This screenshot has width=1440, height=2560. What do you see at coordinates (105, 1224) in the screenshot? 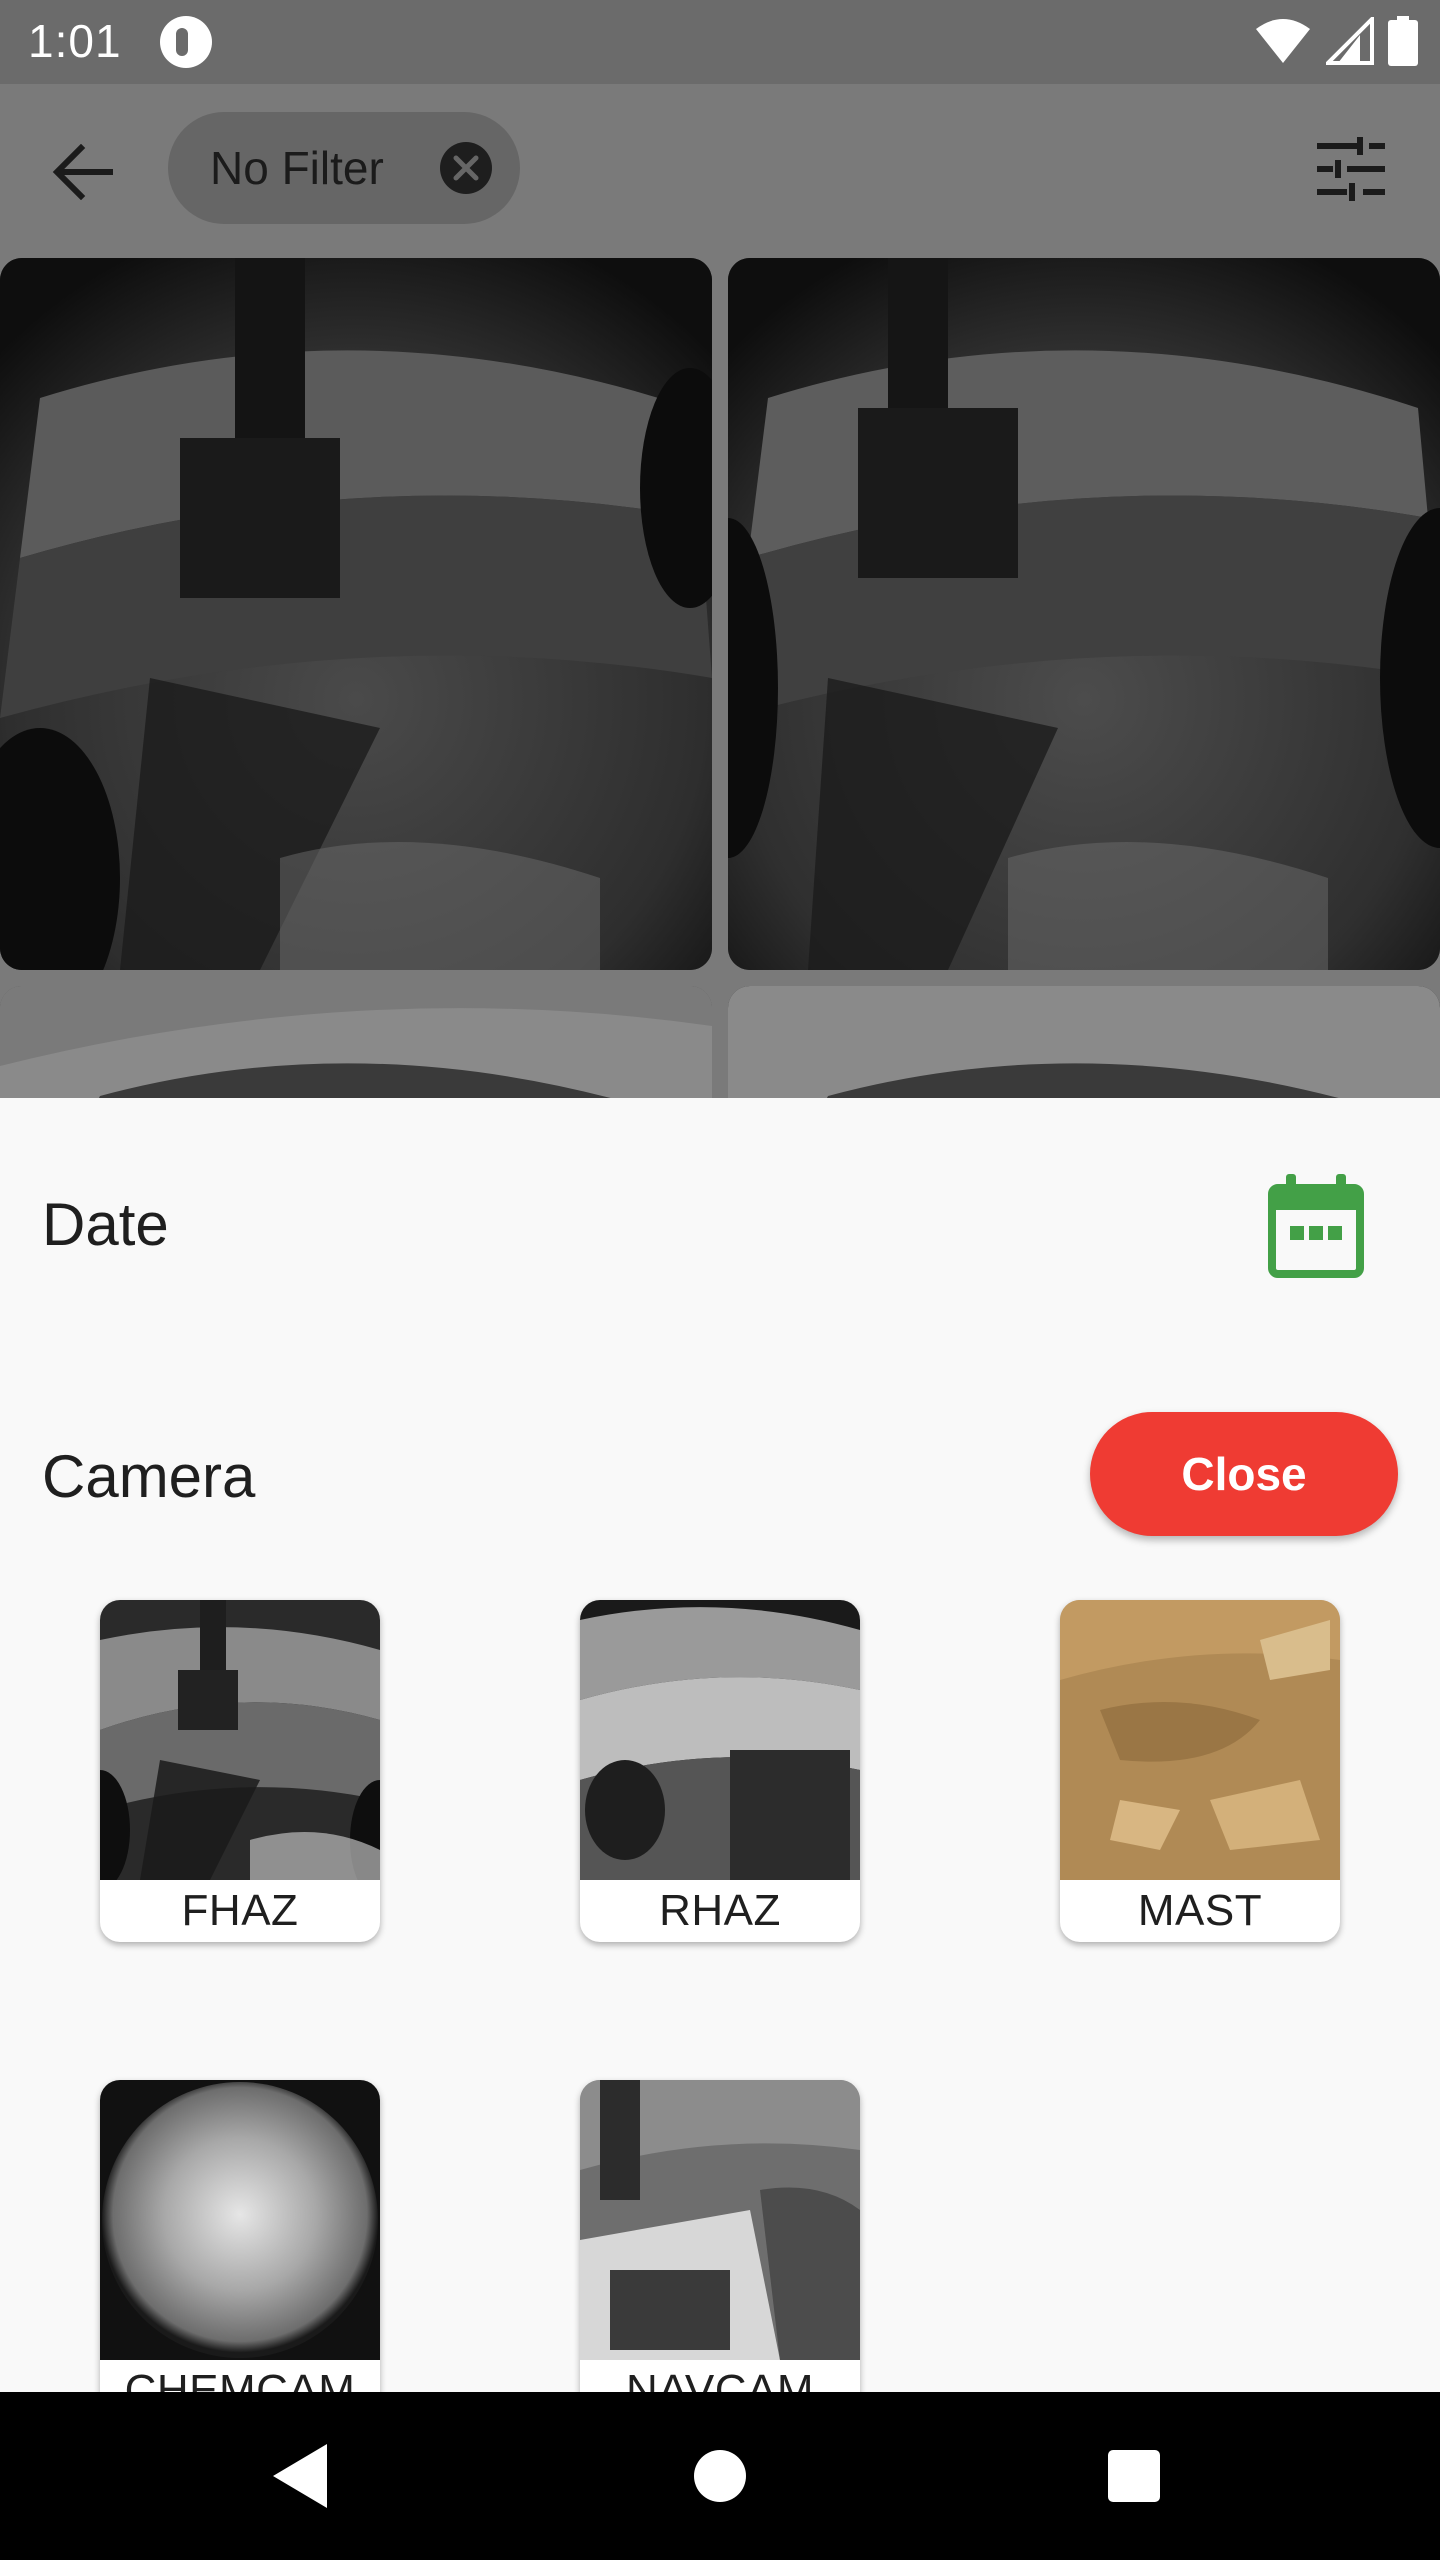
I see `date-title: Date` at bounding box center [105, 1224].